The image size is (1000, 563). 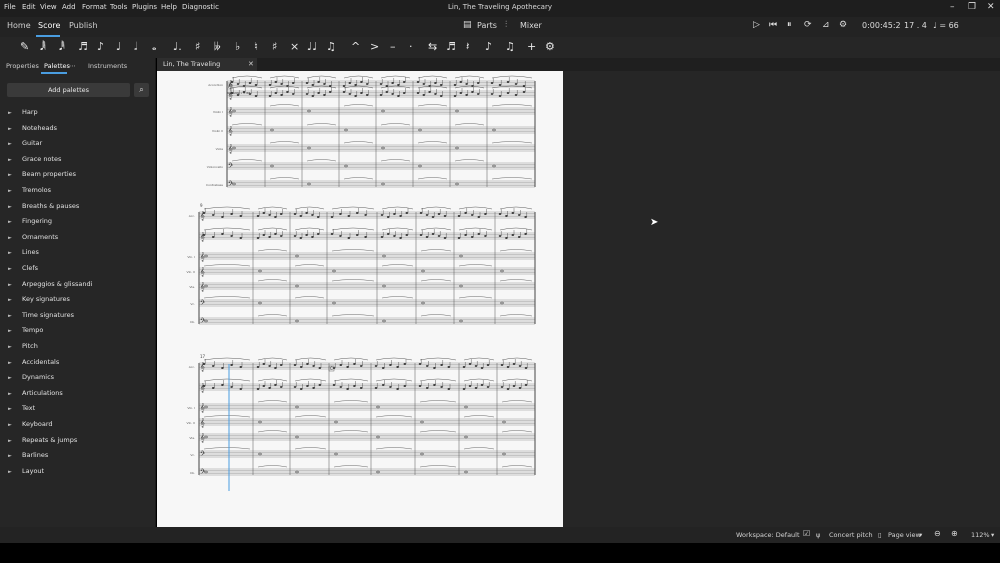 I want to click on document-tab: Lin, The Traveling Apothecary ✕, so click(x=207, y=69).